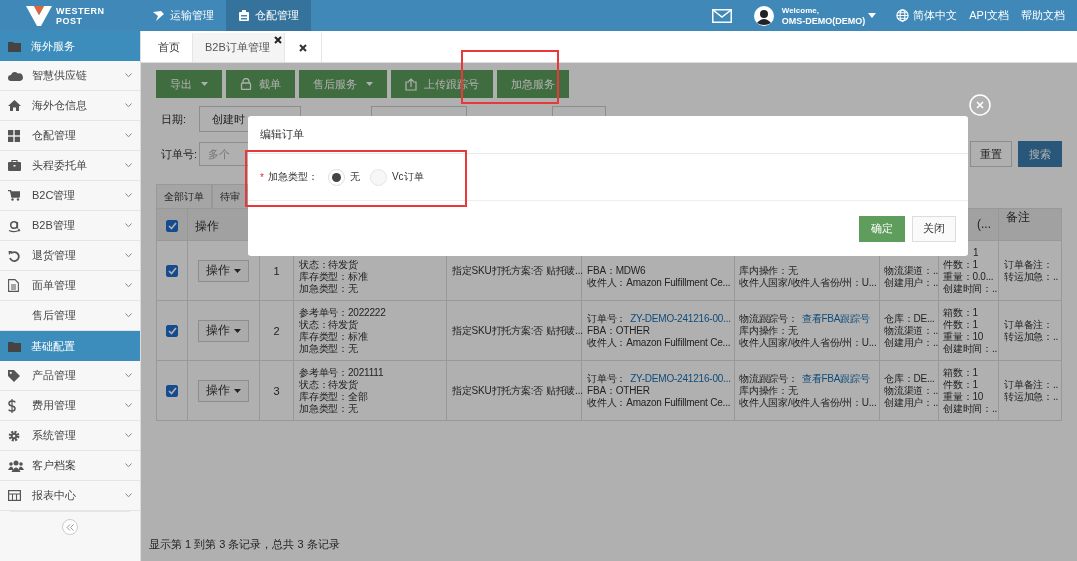  I want to click on field-label: 加急类型：, so click(292, 177).